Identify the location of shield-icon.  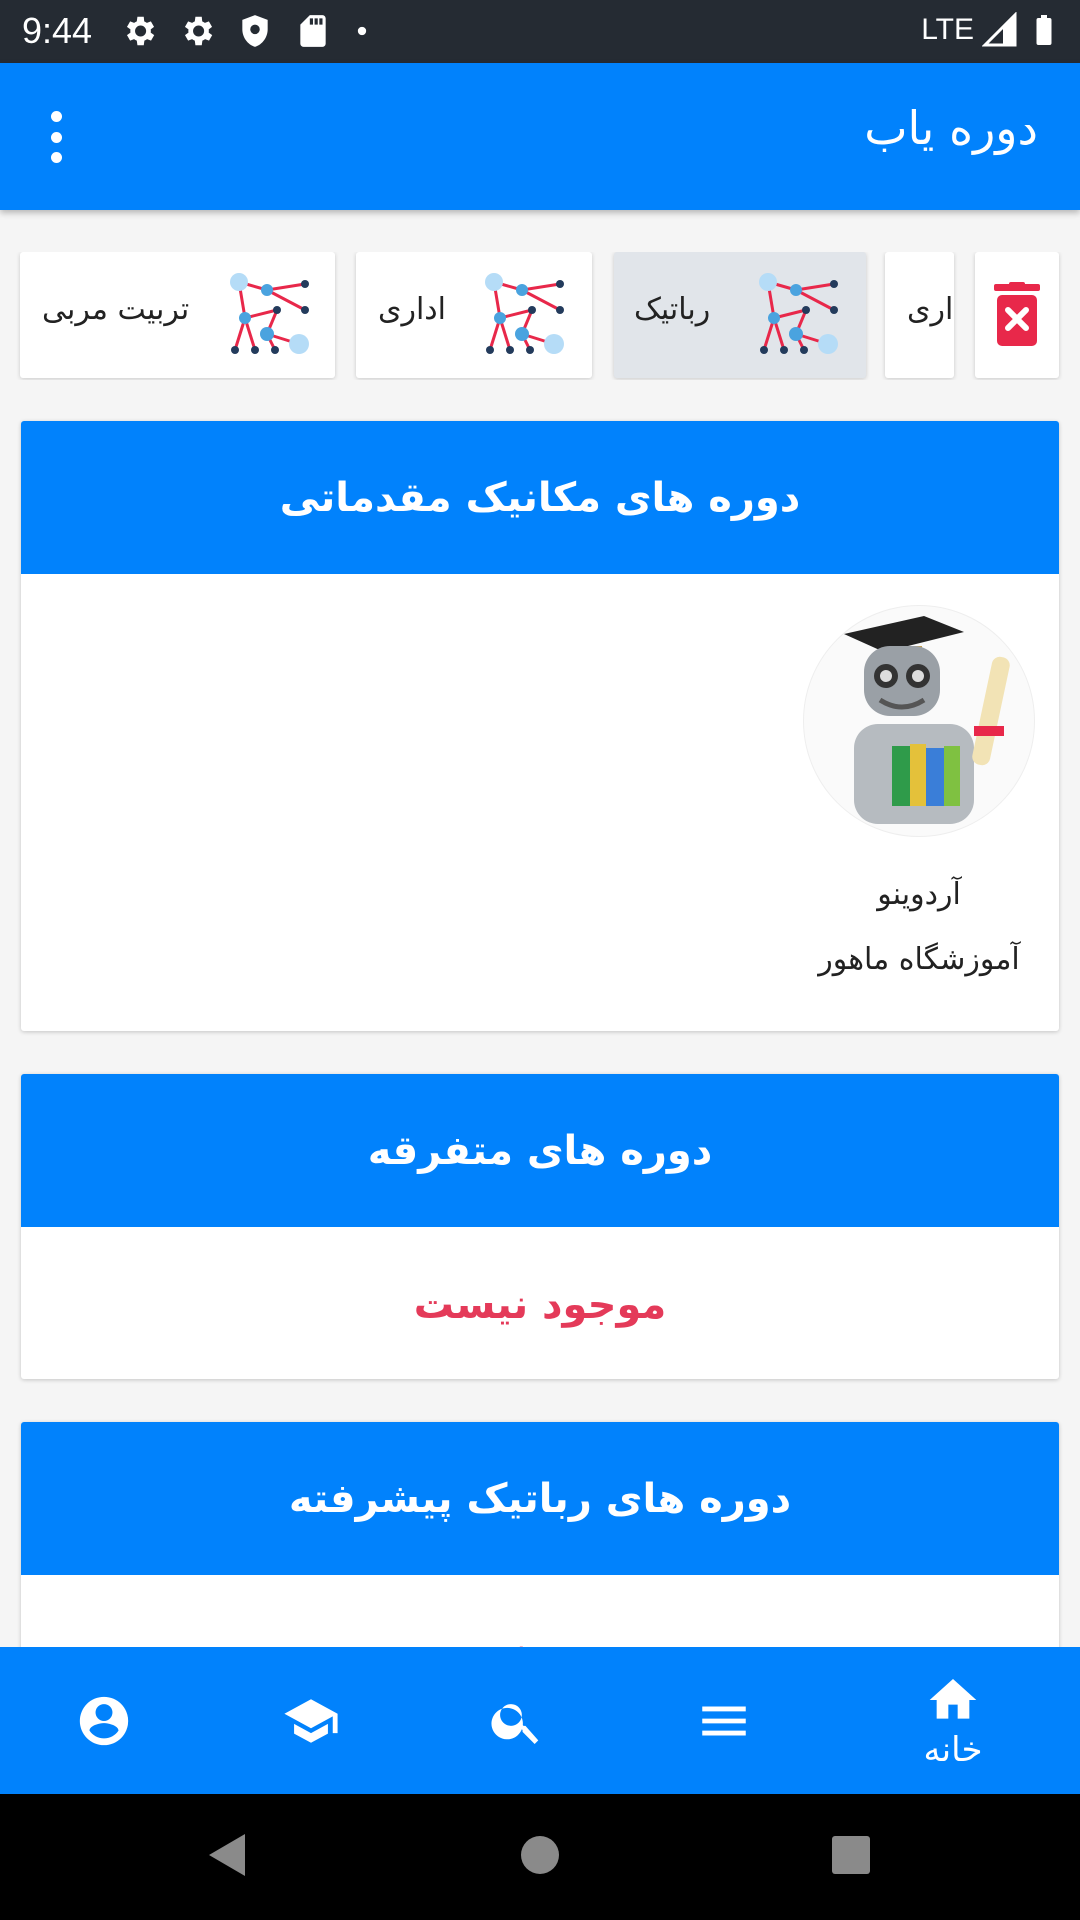
(255, 31).